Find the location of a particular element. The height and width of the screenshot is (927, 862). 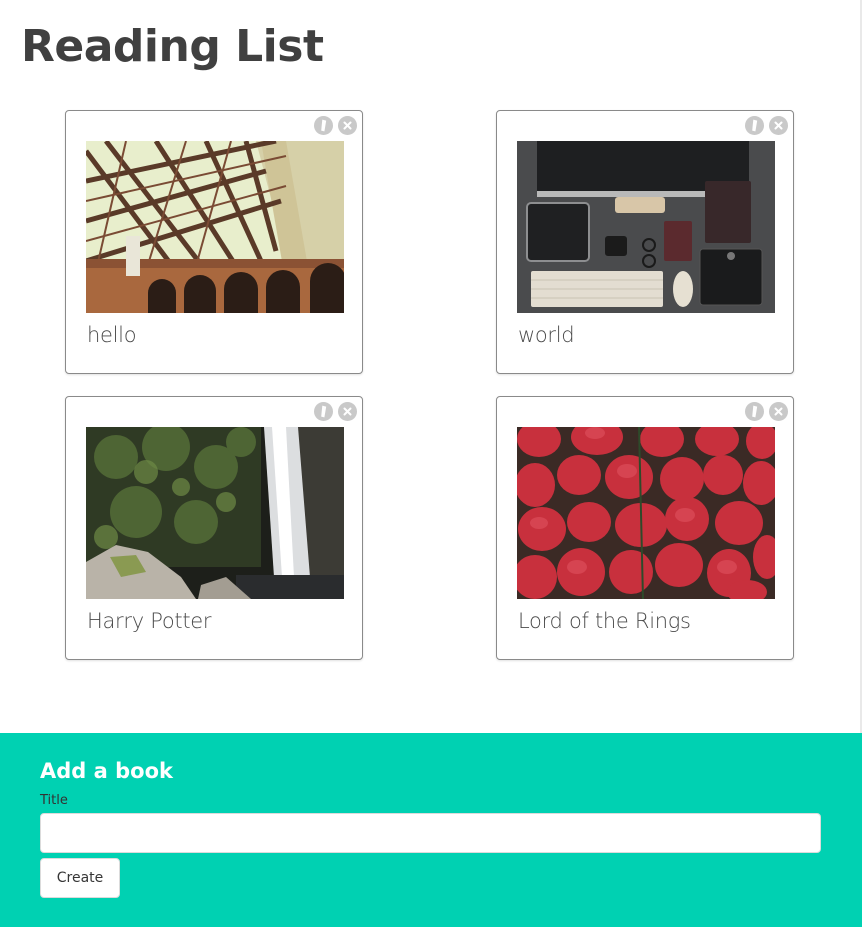

book-title: Harry Potter is located at coordinates (149, 621).